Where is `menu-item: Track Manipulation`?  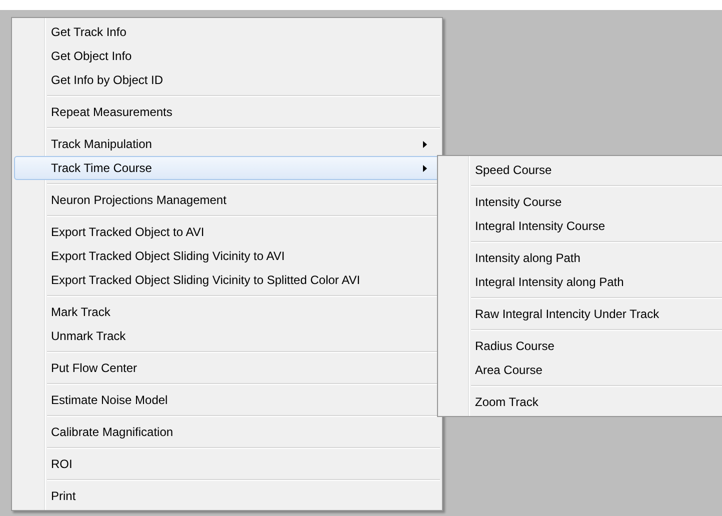
menu-item: Track Manipulation is located at coordinates (227, 144).